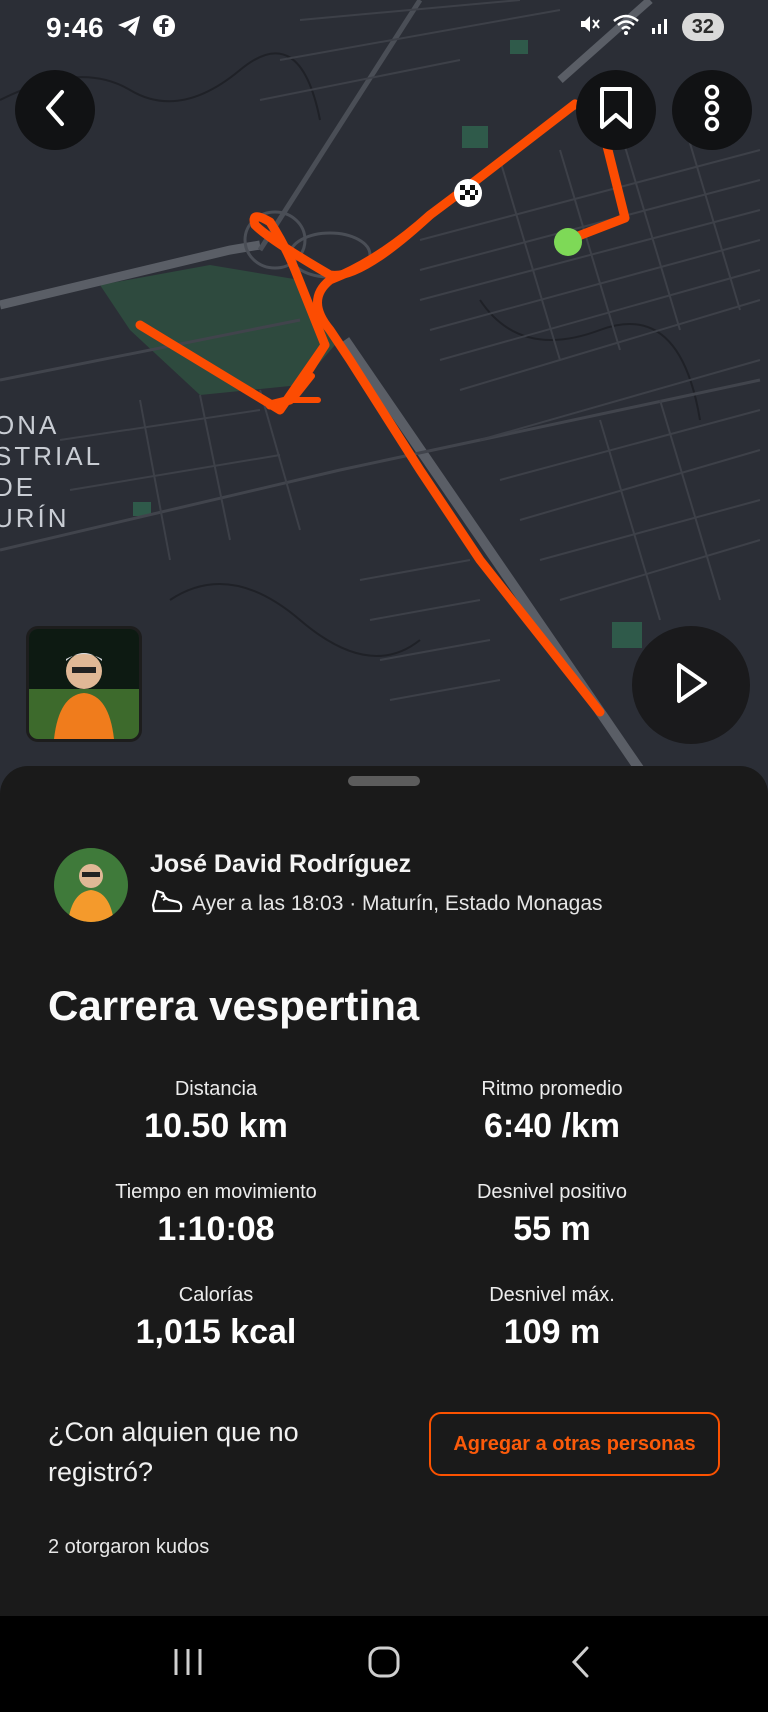 The width and height of the screenshot is (768, 1712). I want to click on running-shoe-icon, so click(167, 904).